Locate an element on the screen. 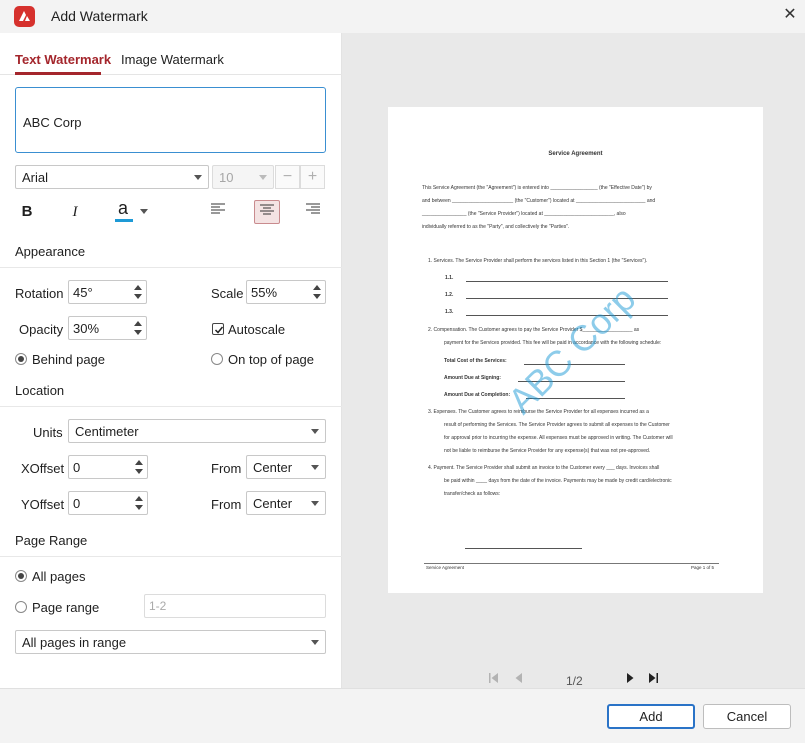  page-indicator: 1/2 is located at coordinates (574, 681).